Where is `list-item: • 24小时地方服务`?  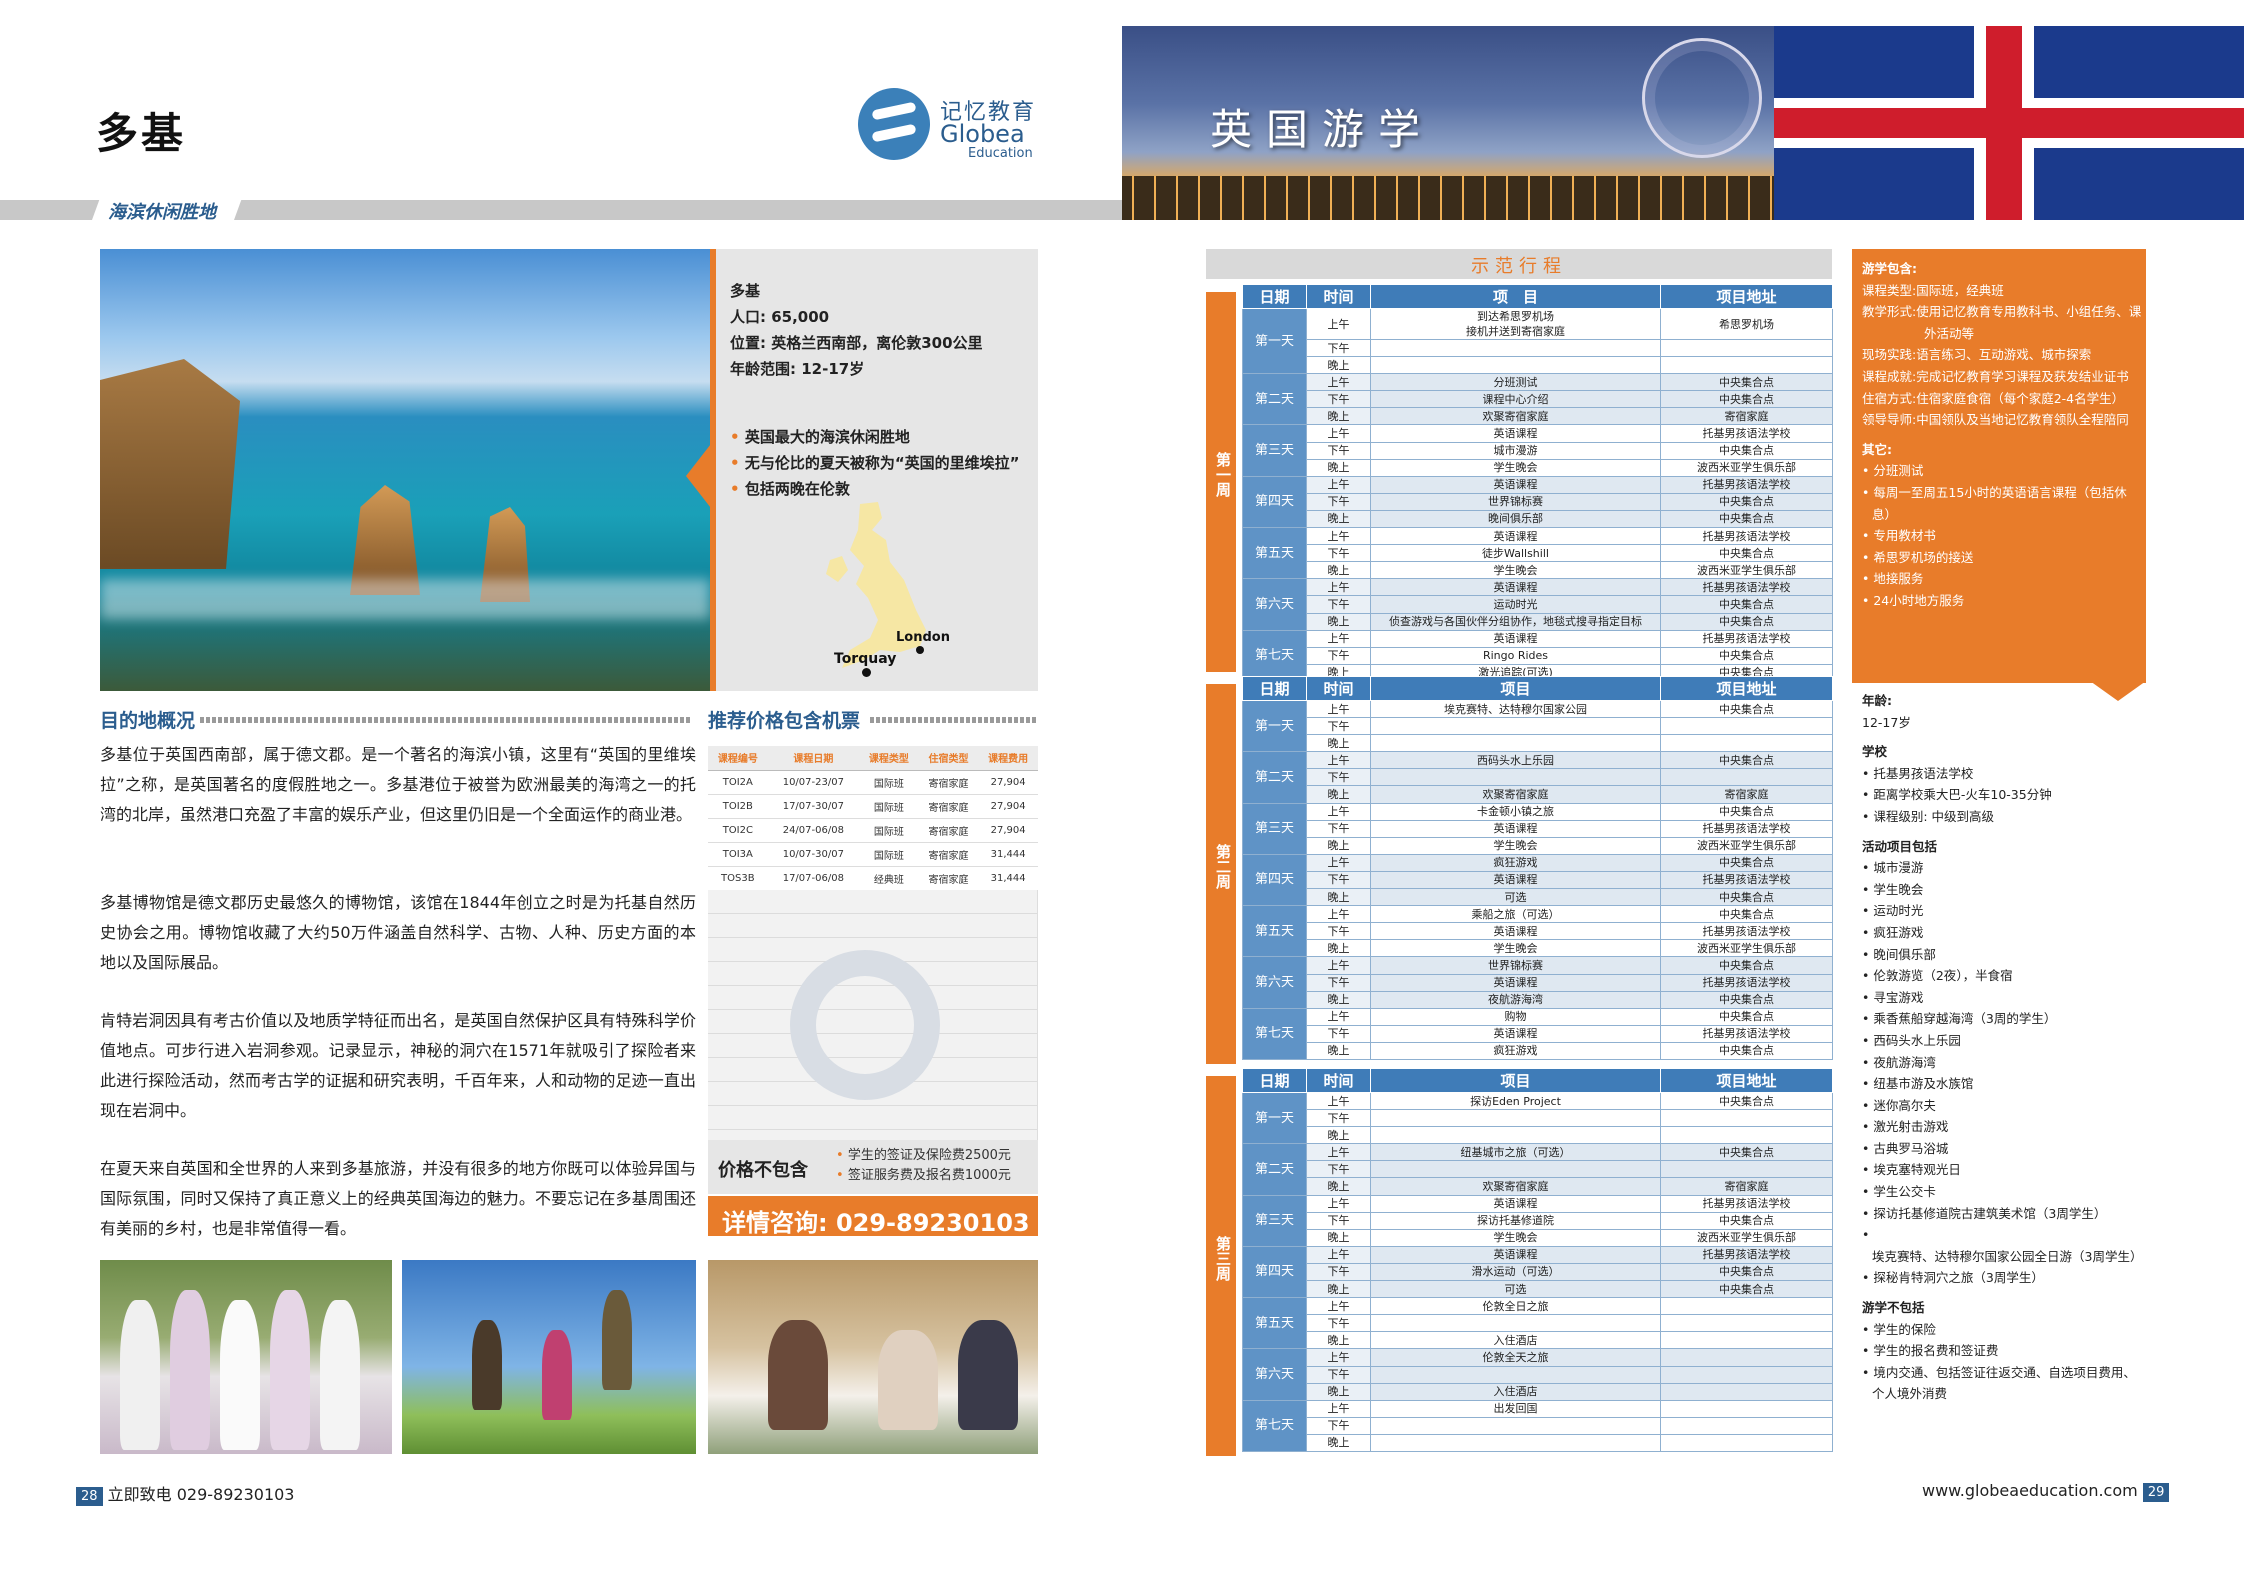
list-item: • 24小时地方服务 is located at coordinates (1913, 600).